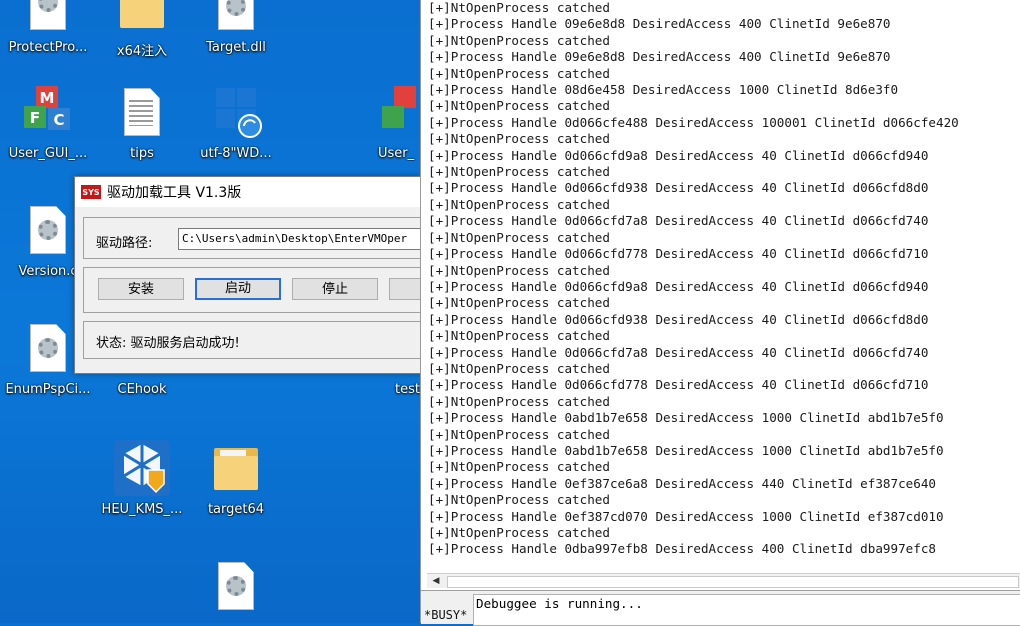 The width and height of the screenshot is (1020, 626). Describe the element at coordinates (238, 289) in the screenshot. I see `start-button: 启动` at that location.